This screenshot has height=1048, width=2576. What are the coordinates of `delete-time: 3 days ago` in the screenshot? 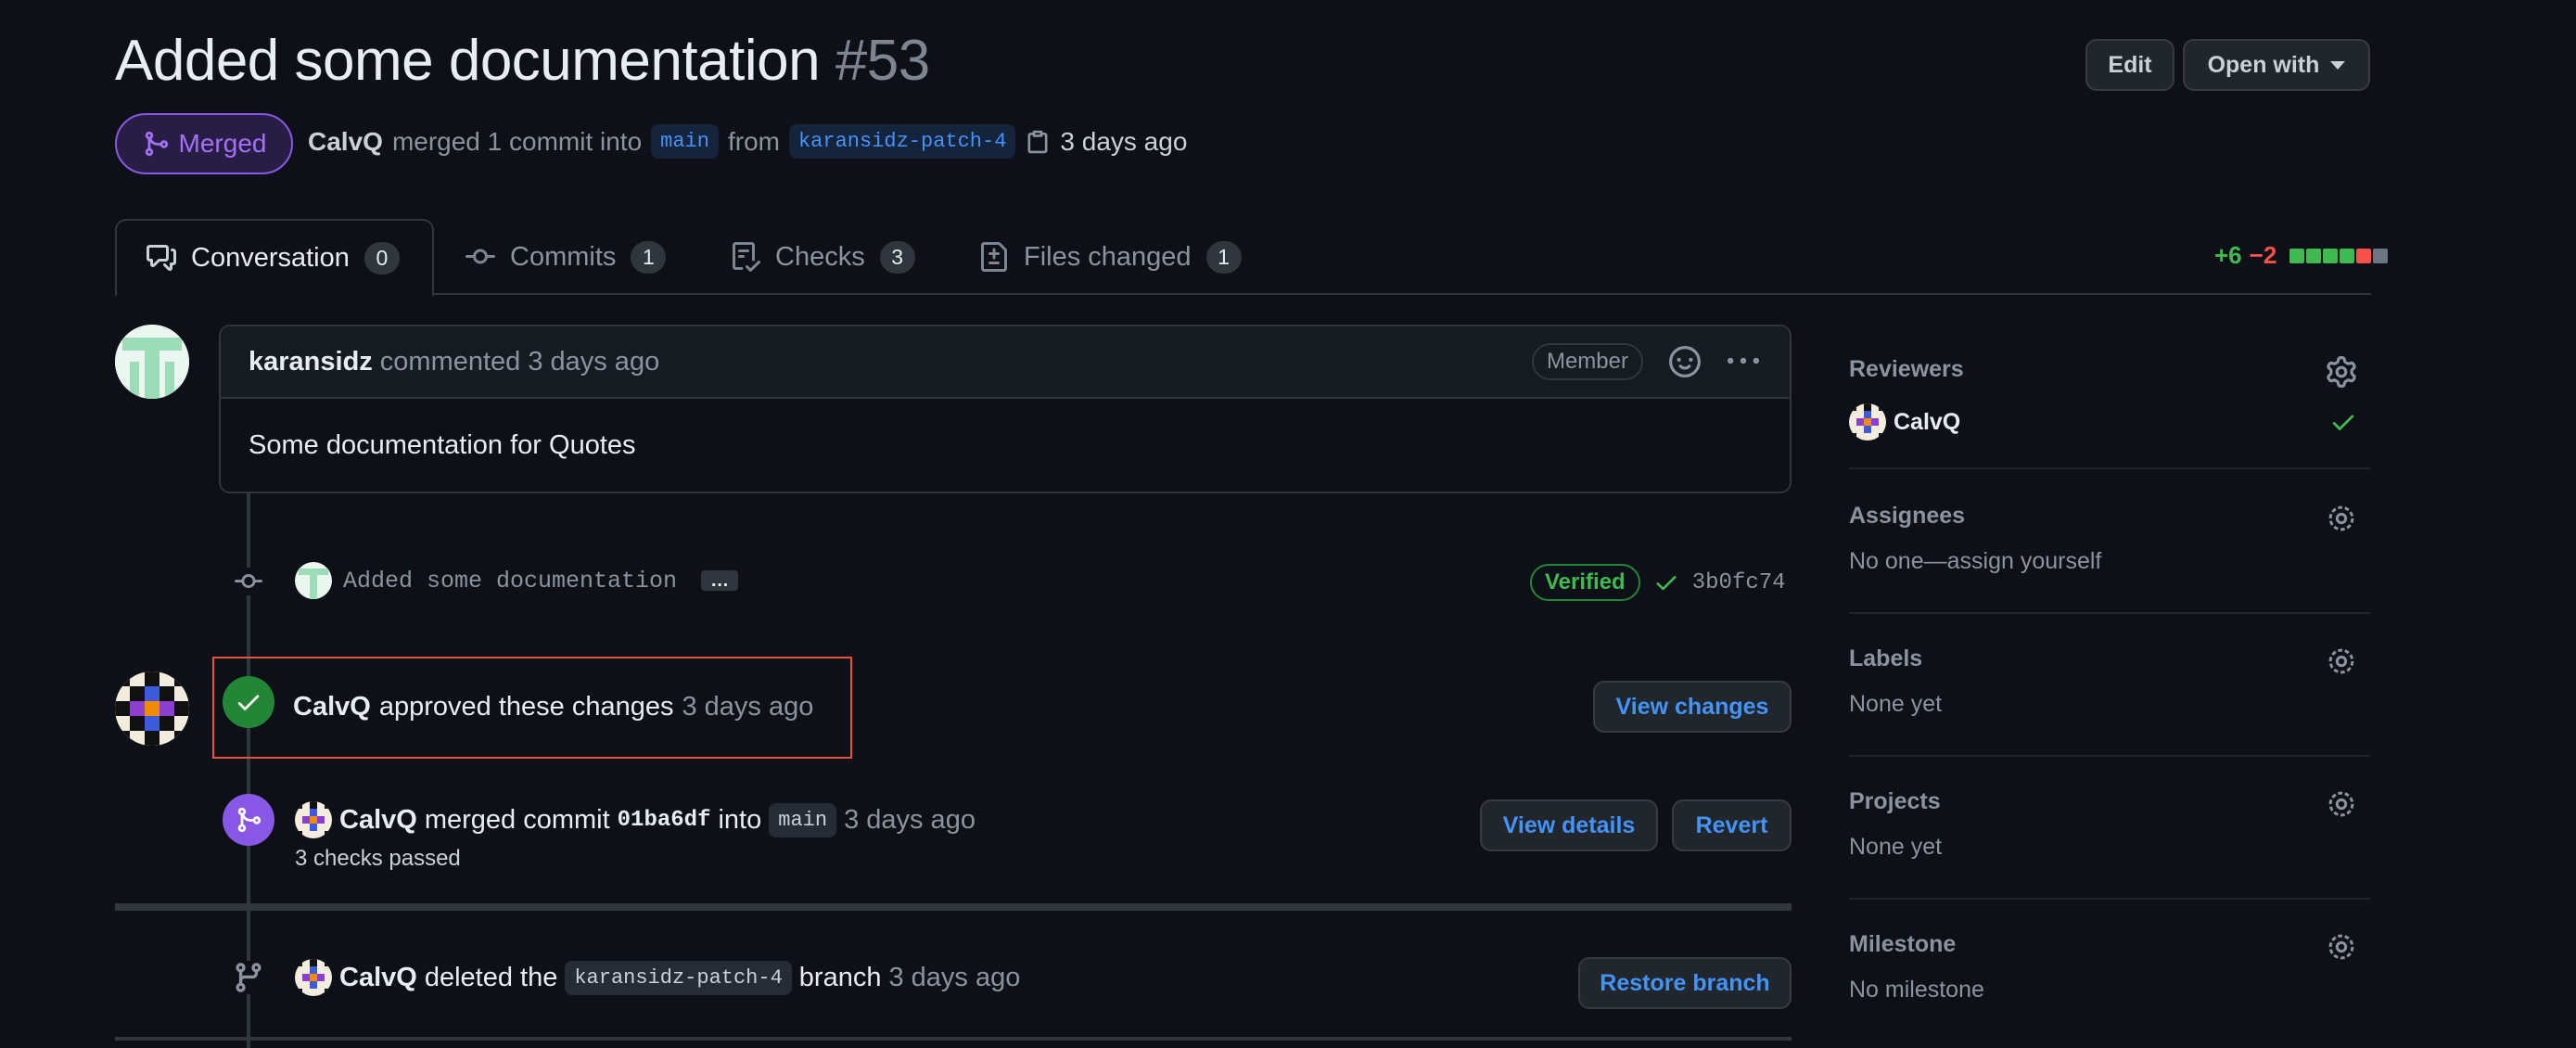 It's located at (954, 978).